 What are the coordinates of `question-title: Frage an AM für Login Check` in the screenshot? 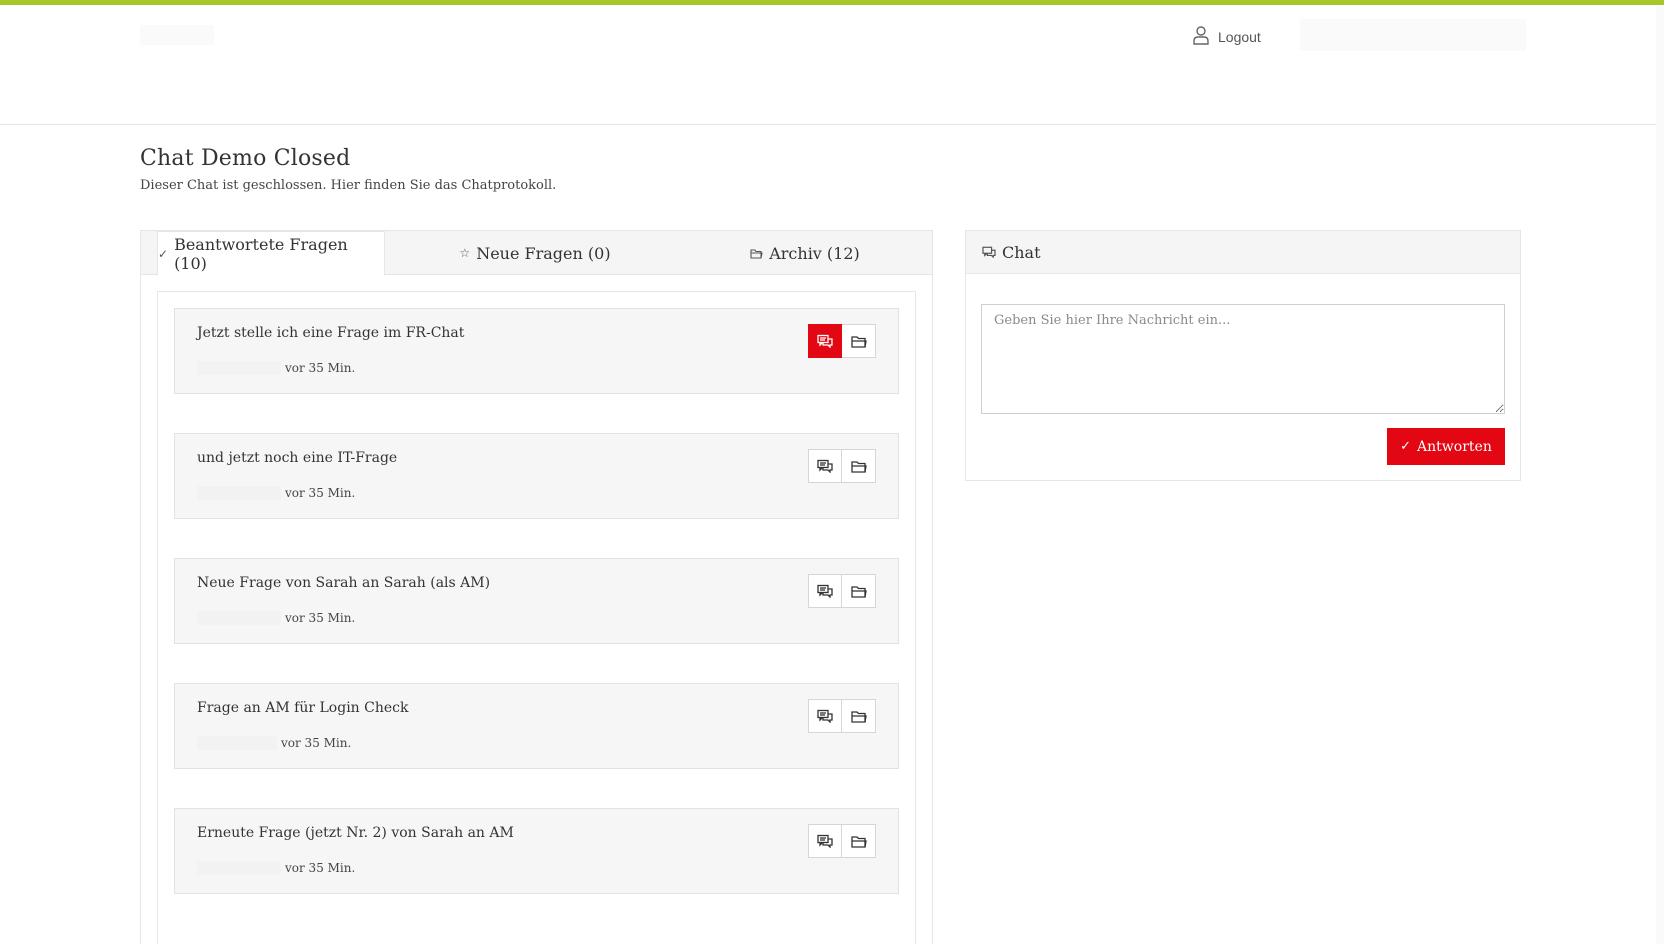 It's located at (303, 708).